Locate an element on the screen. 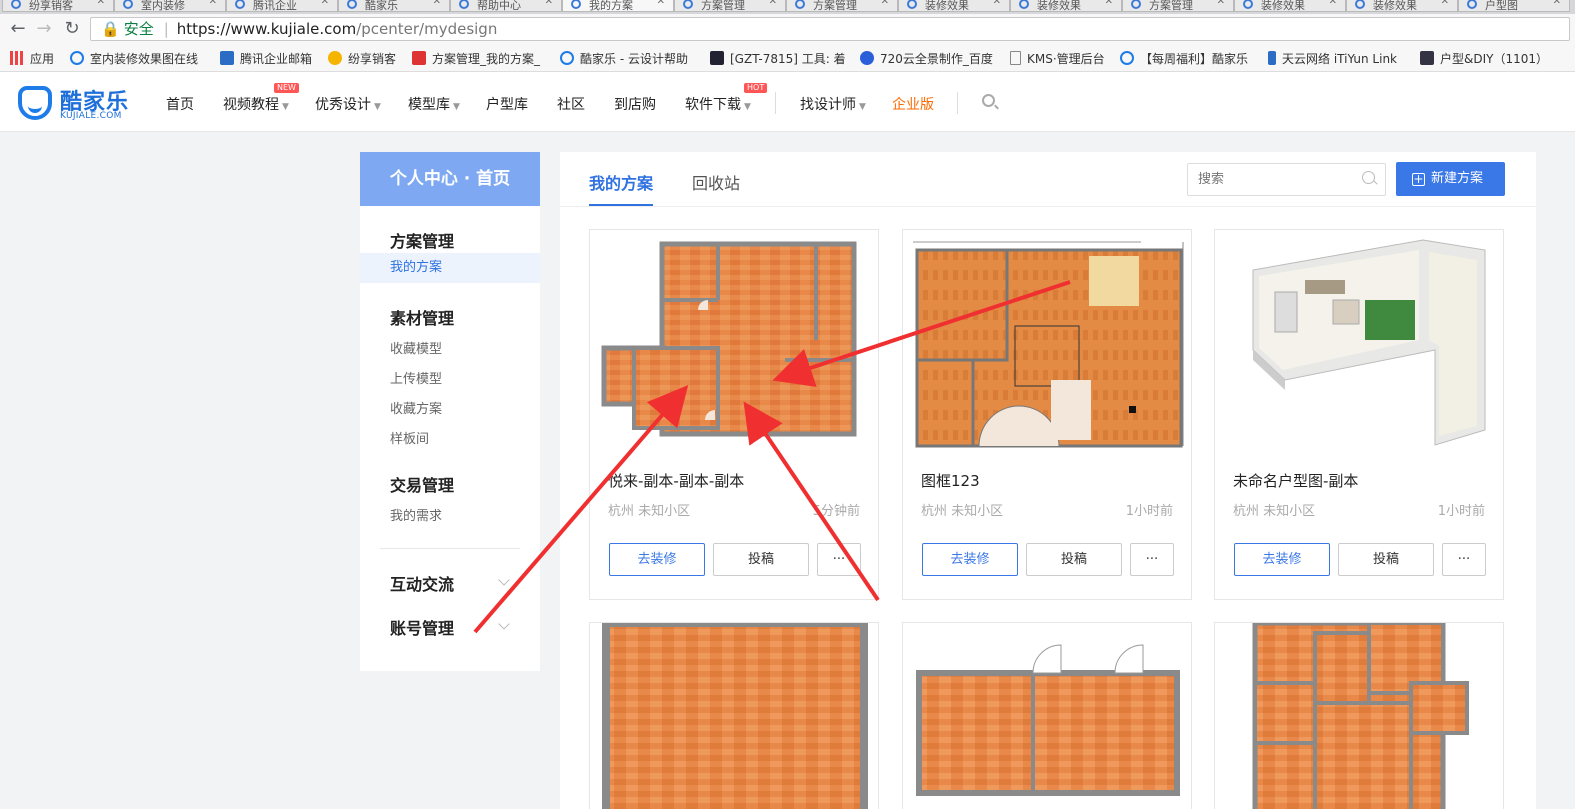  sidebar-item-my-requests: 我的需求 is located at coordinates (416, 514).